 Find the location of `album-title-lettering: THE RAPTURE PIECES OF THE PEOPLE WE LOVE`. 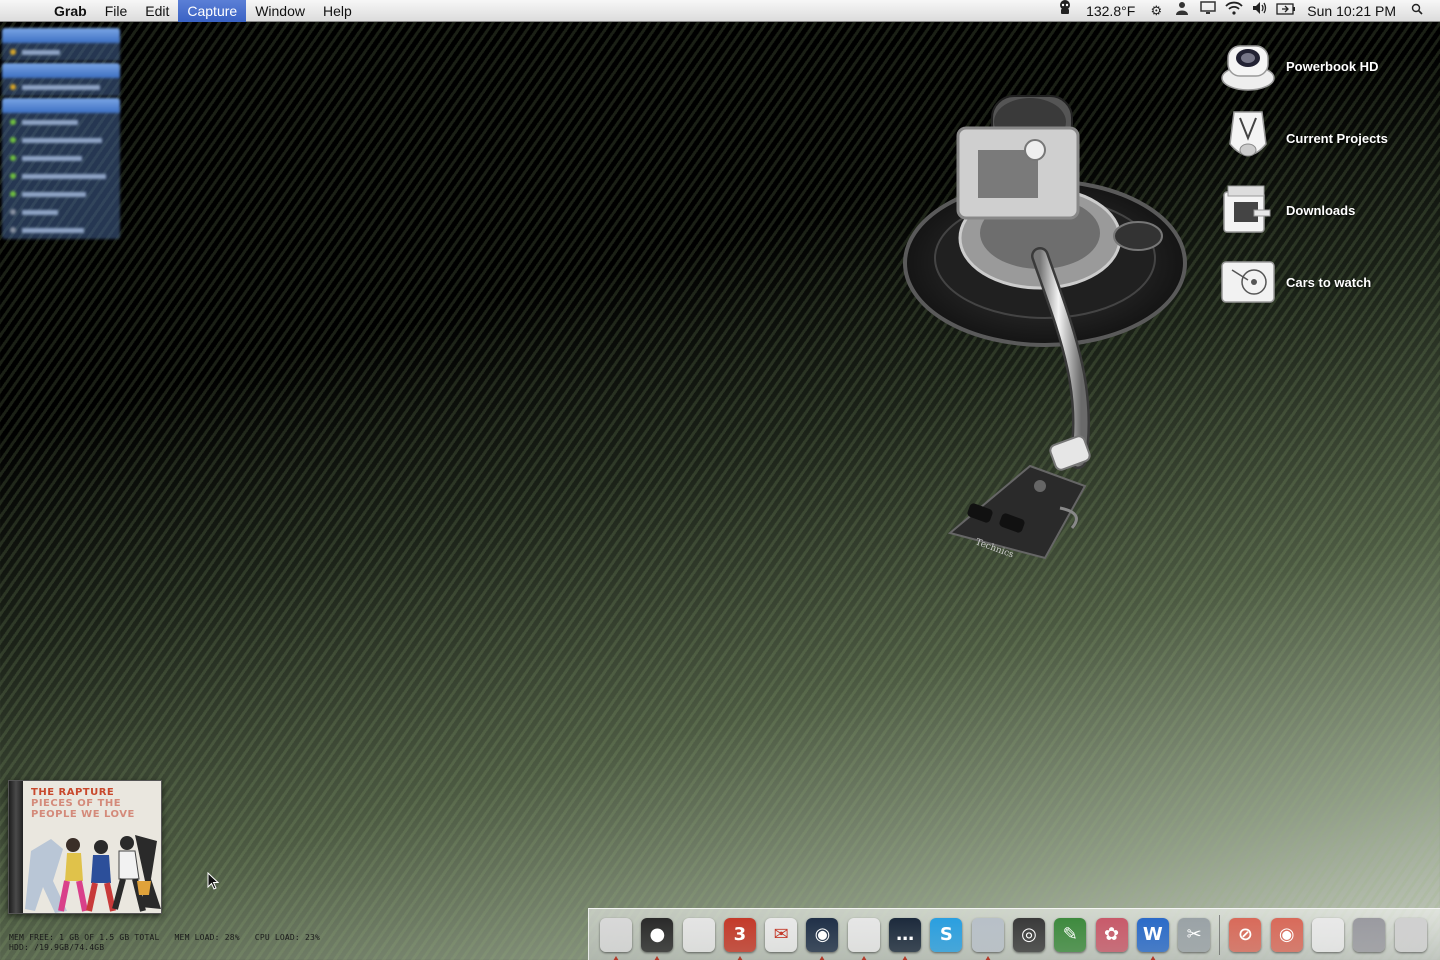

album-title-lettering: THE RAPTURE PIECES OF THE PEOPLE WE LOVE is located at coordinates (95, 803).